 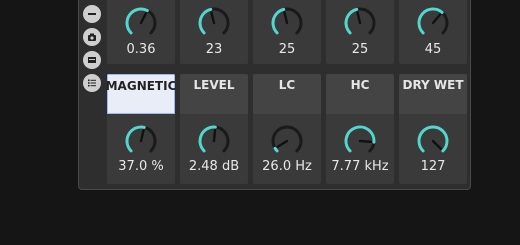 I want to click on param-value: 0.36, so click(x=141, y=49).